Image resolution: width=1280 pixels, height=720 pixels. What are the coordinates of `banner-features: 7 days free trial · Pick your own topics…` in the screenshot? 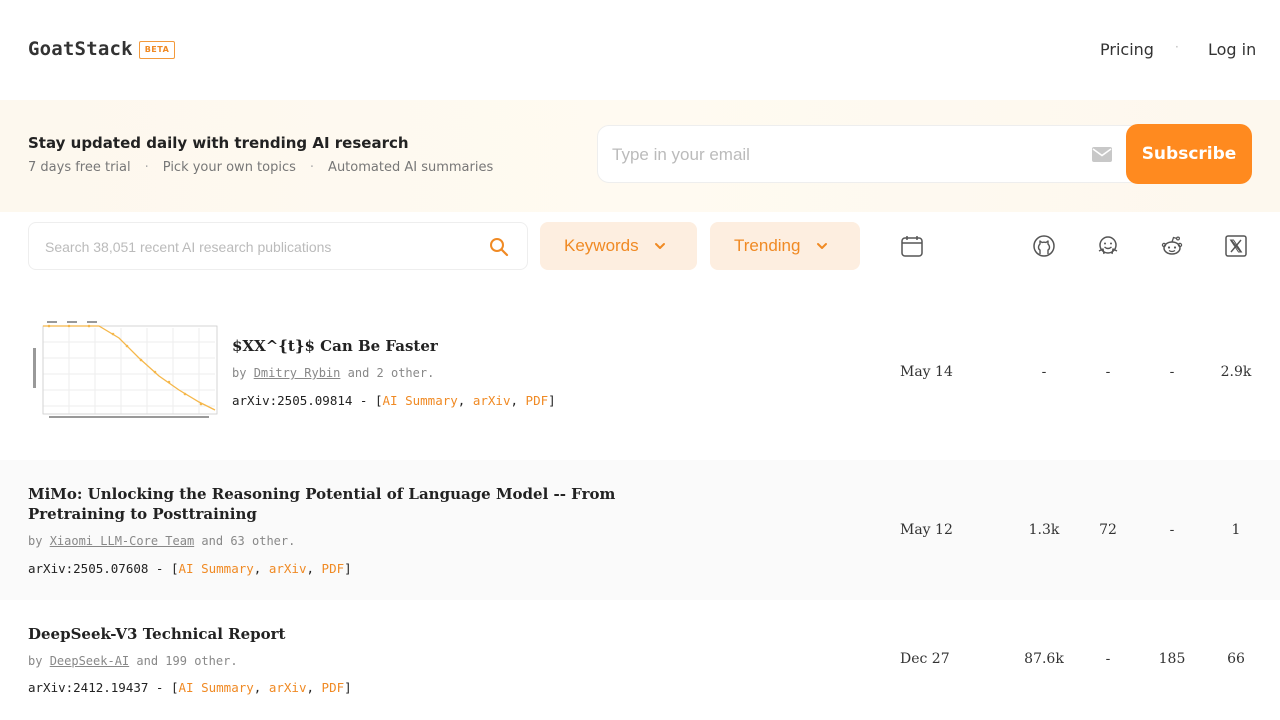 It's located at (260, 167).